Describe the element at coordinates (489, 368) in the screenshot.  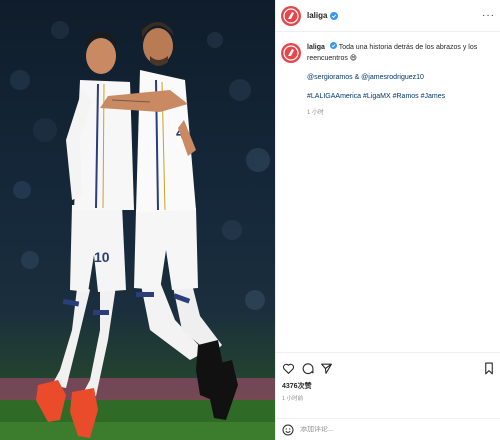
I see `bookmark-icon` at that location.